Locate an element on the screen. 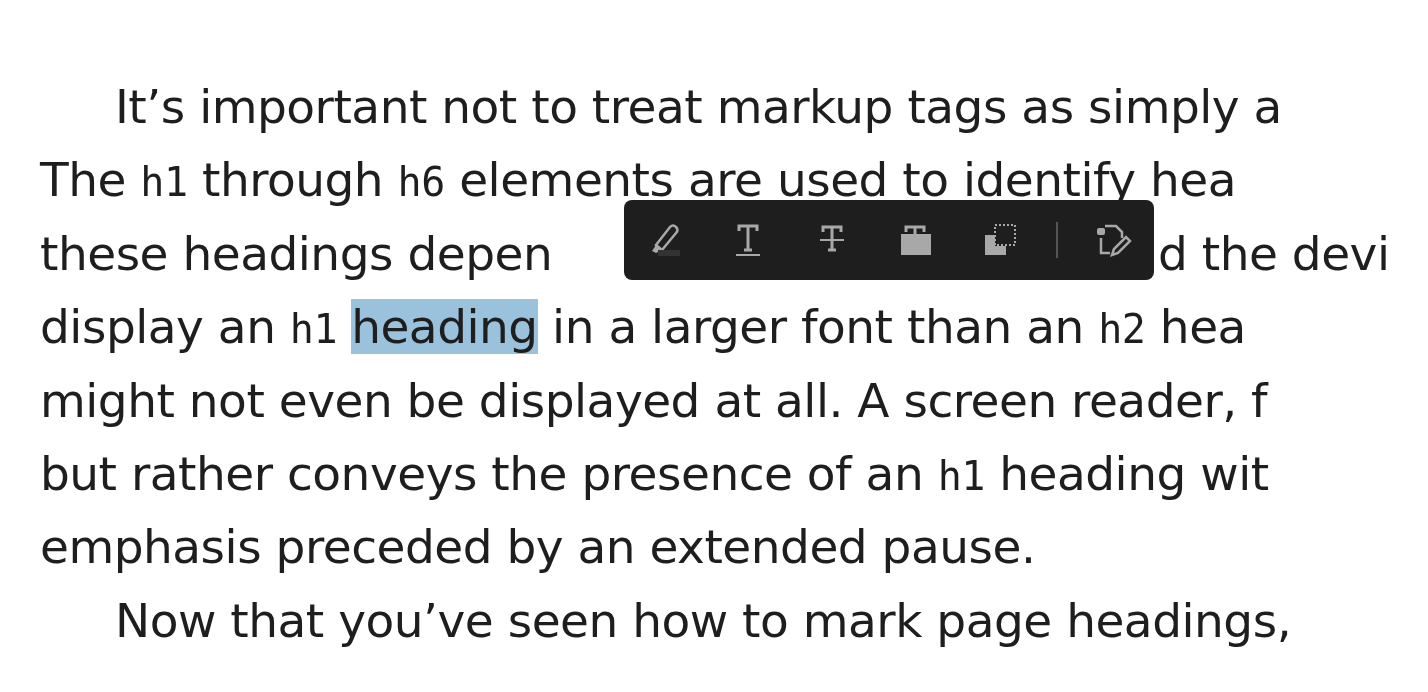 The width and height of the screenshot is (1428, 692). paragraph-line: but rather conveys the presence of an h1 heading wit is located at coordinates (654, 473).